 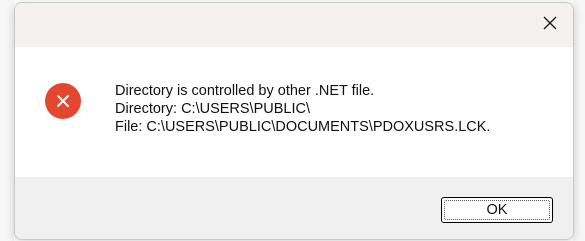 I want to click on ok-button-label: OK, so click(x=497, y=210).